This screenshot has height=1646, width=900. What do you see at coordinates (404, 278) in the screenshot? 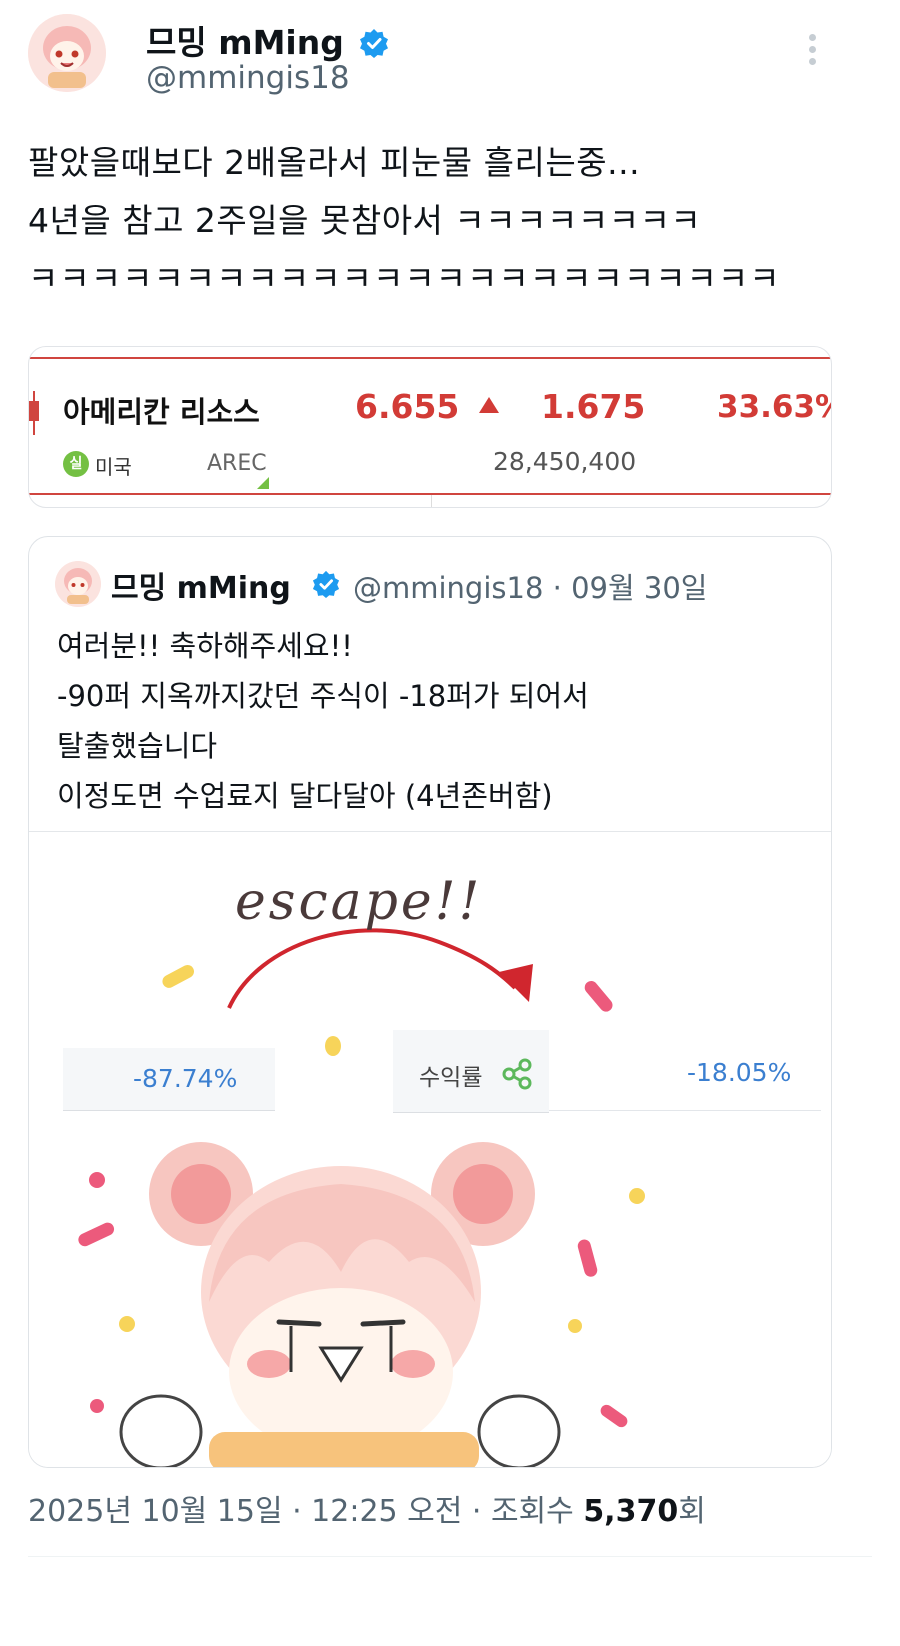
I see `tweet-text-line-3: ㅋㅋㅋㅋㅋㅋㅋㅋㅋㅋㅋㅋㅋㅋㅋㅋㅋㅋㅋㅋㅋㅋㅋㅋ` at bounding box center [404, 278].